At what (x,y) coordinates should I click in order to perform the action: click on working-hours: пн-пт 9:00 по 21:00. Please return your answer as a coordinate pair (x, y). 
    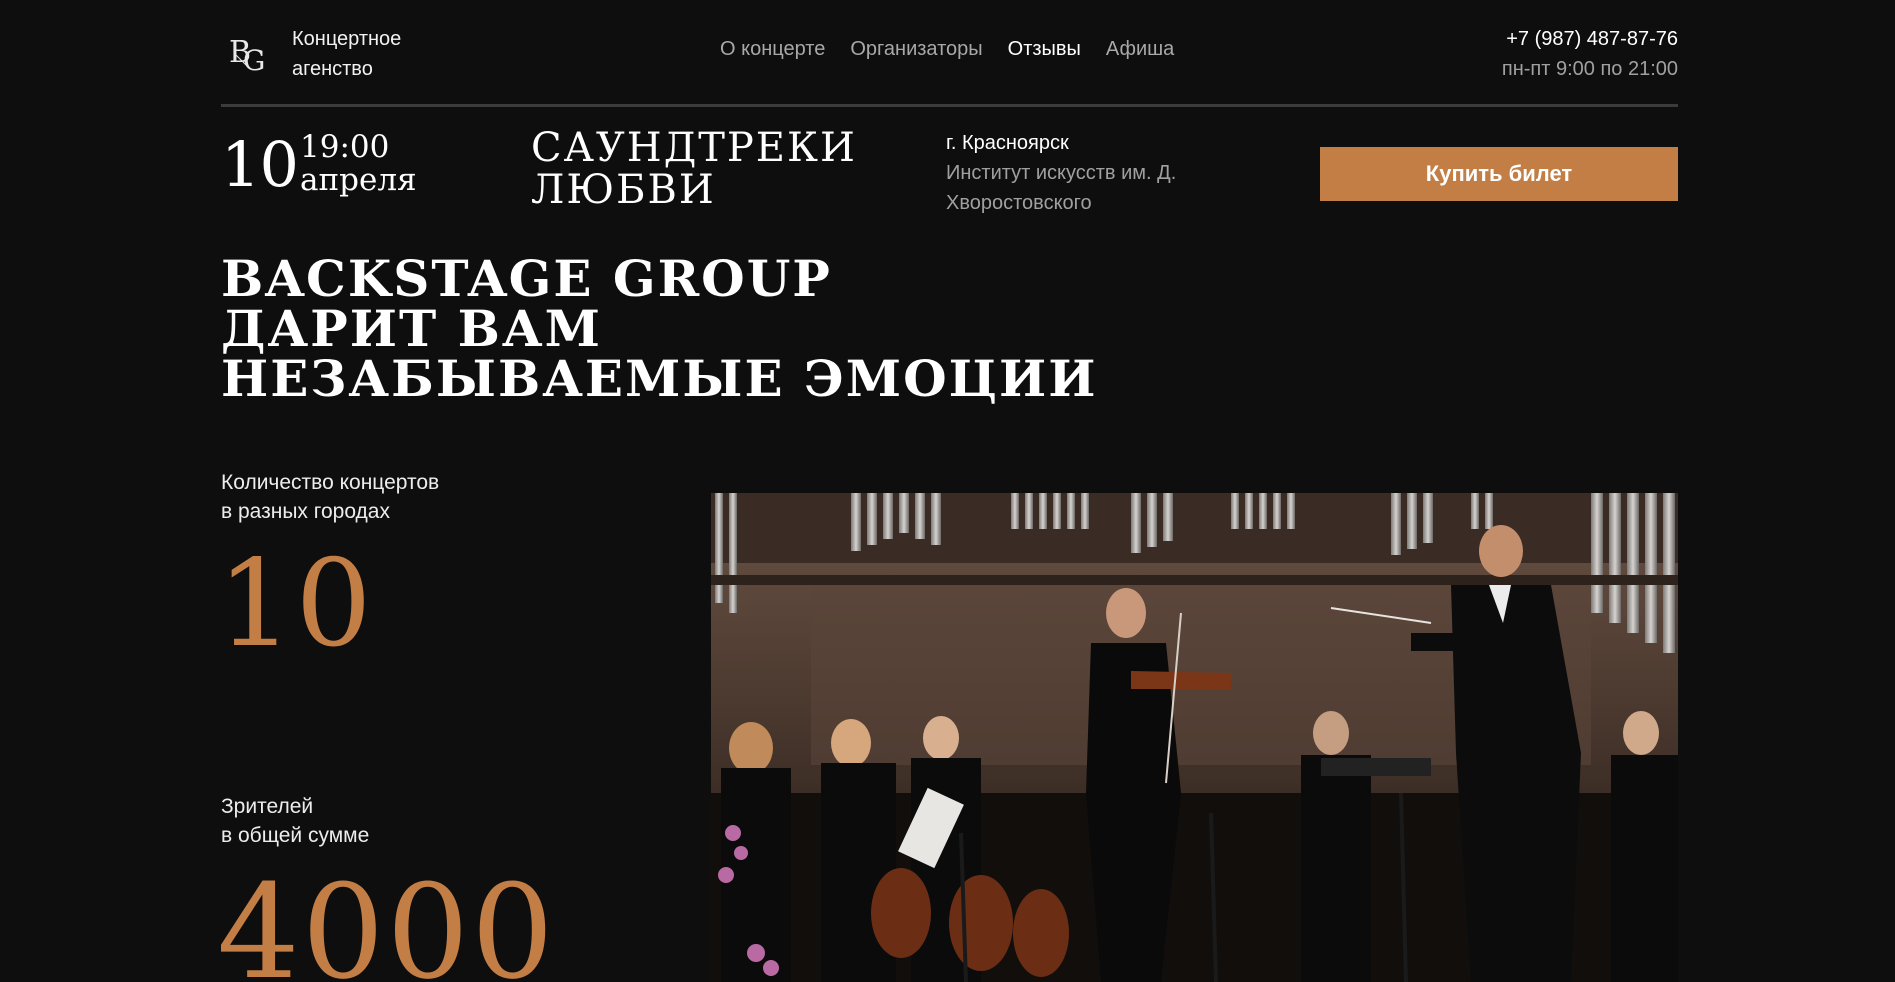
    Looking at the image, I should click on (1589, 69).